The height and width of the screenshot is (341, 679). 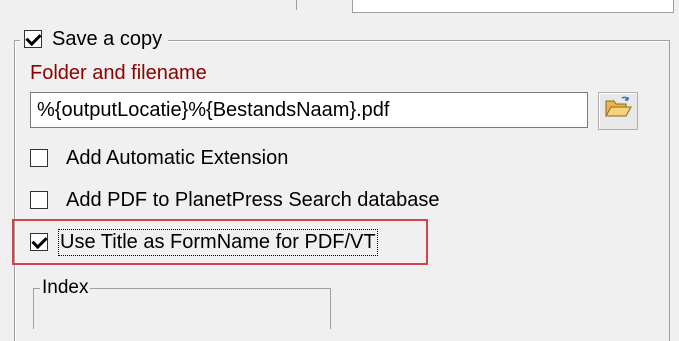 I want to click on use-title-formname-row: Use Title as FormName for PDF/VT, so click(x=204, y=242).